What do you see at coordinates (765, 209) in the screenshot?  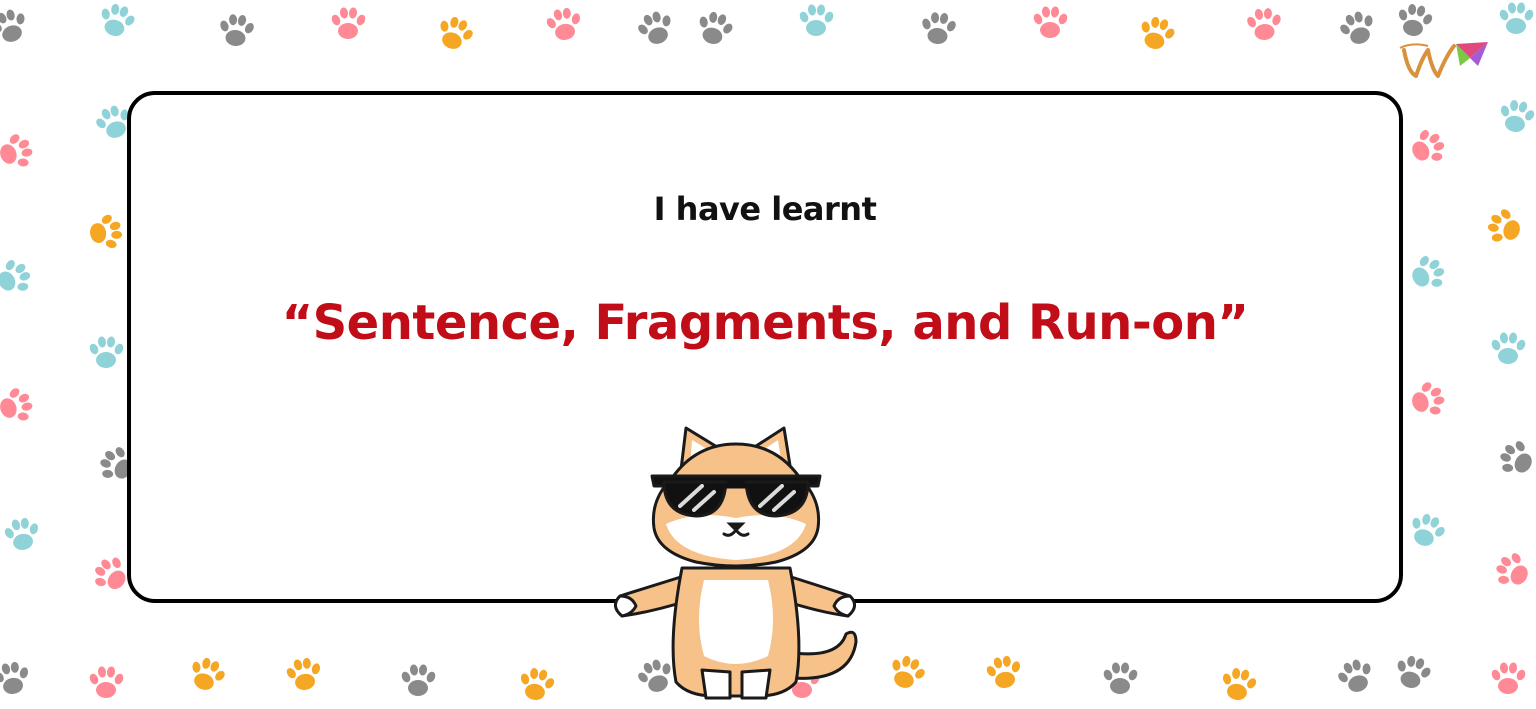 I see `lesson-subtitle: I have learnt` at bounding box center [765, 209].